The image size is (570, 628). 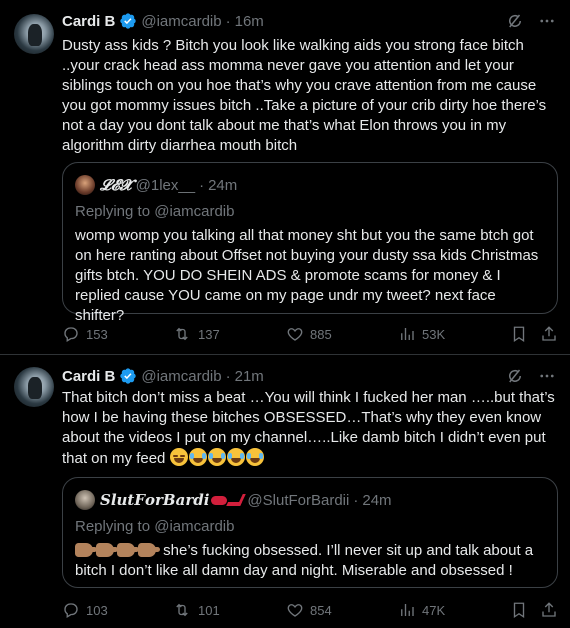 What do you see at coordinates (97, 610) in the screenshot?
I see `reply-count: 103` at bounding box center [97, 610].